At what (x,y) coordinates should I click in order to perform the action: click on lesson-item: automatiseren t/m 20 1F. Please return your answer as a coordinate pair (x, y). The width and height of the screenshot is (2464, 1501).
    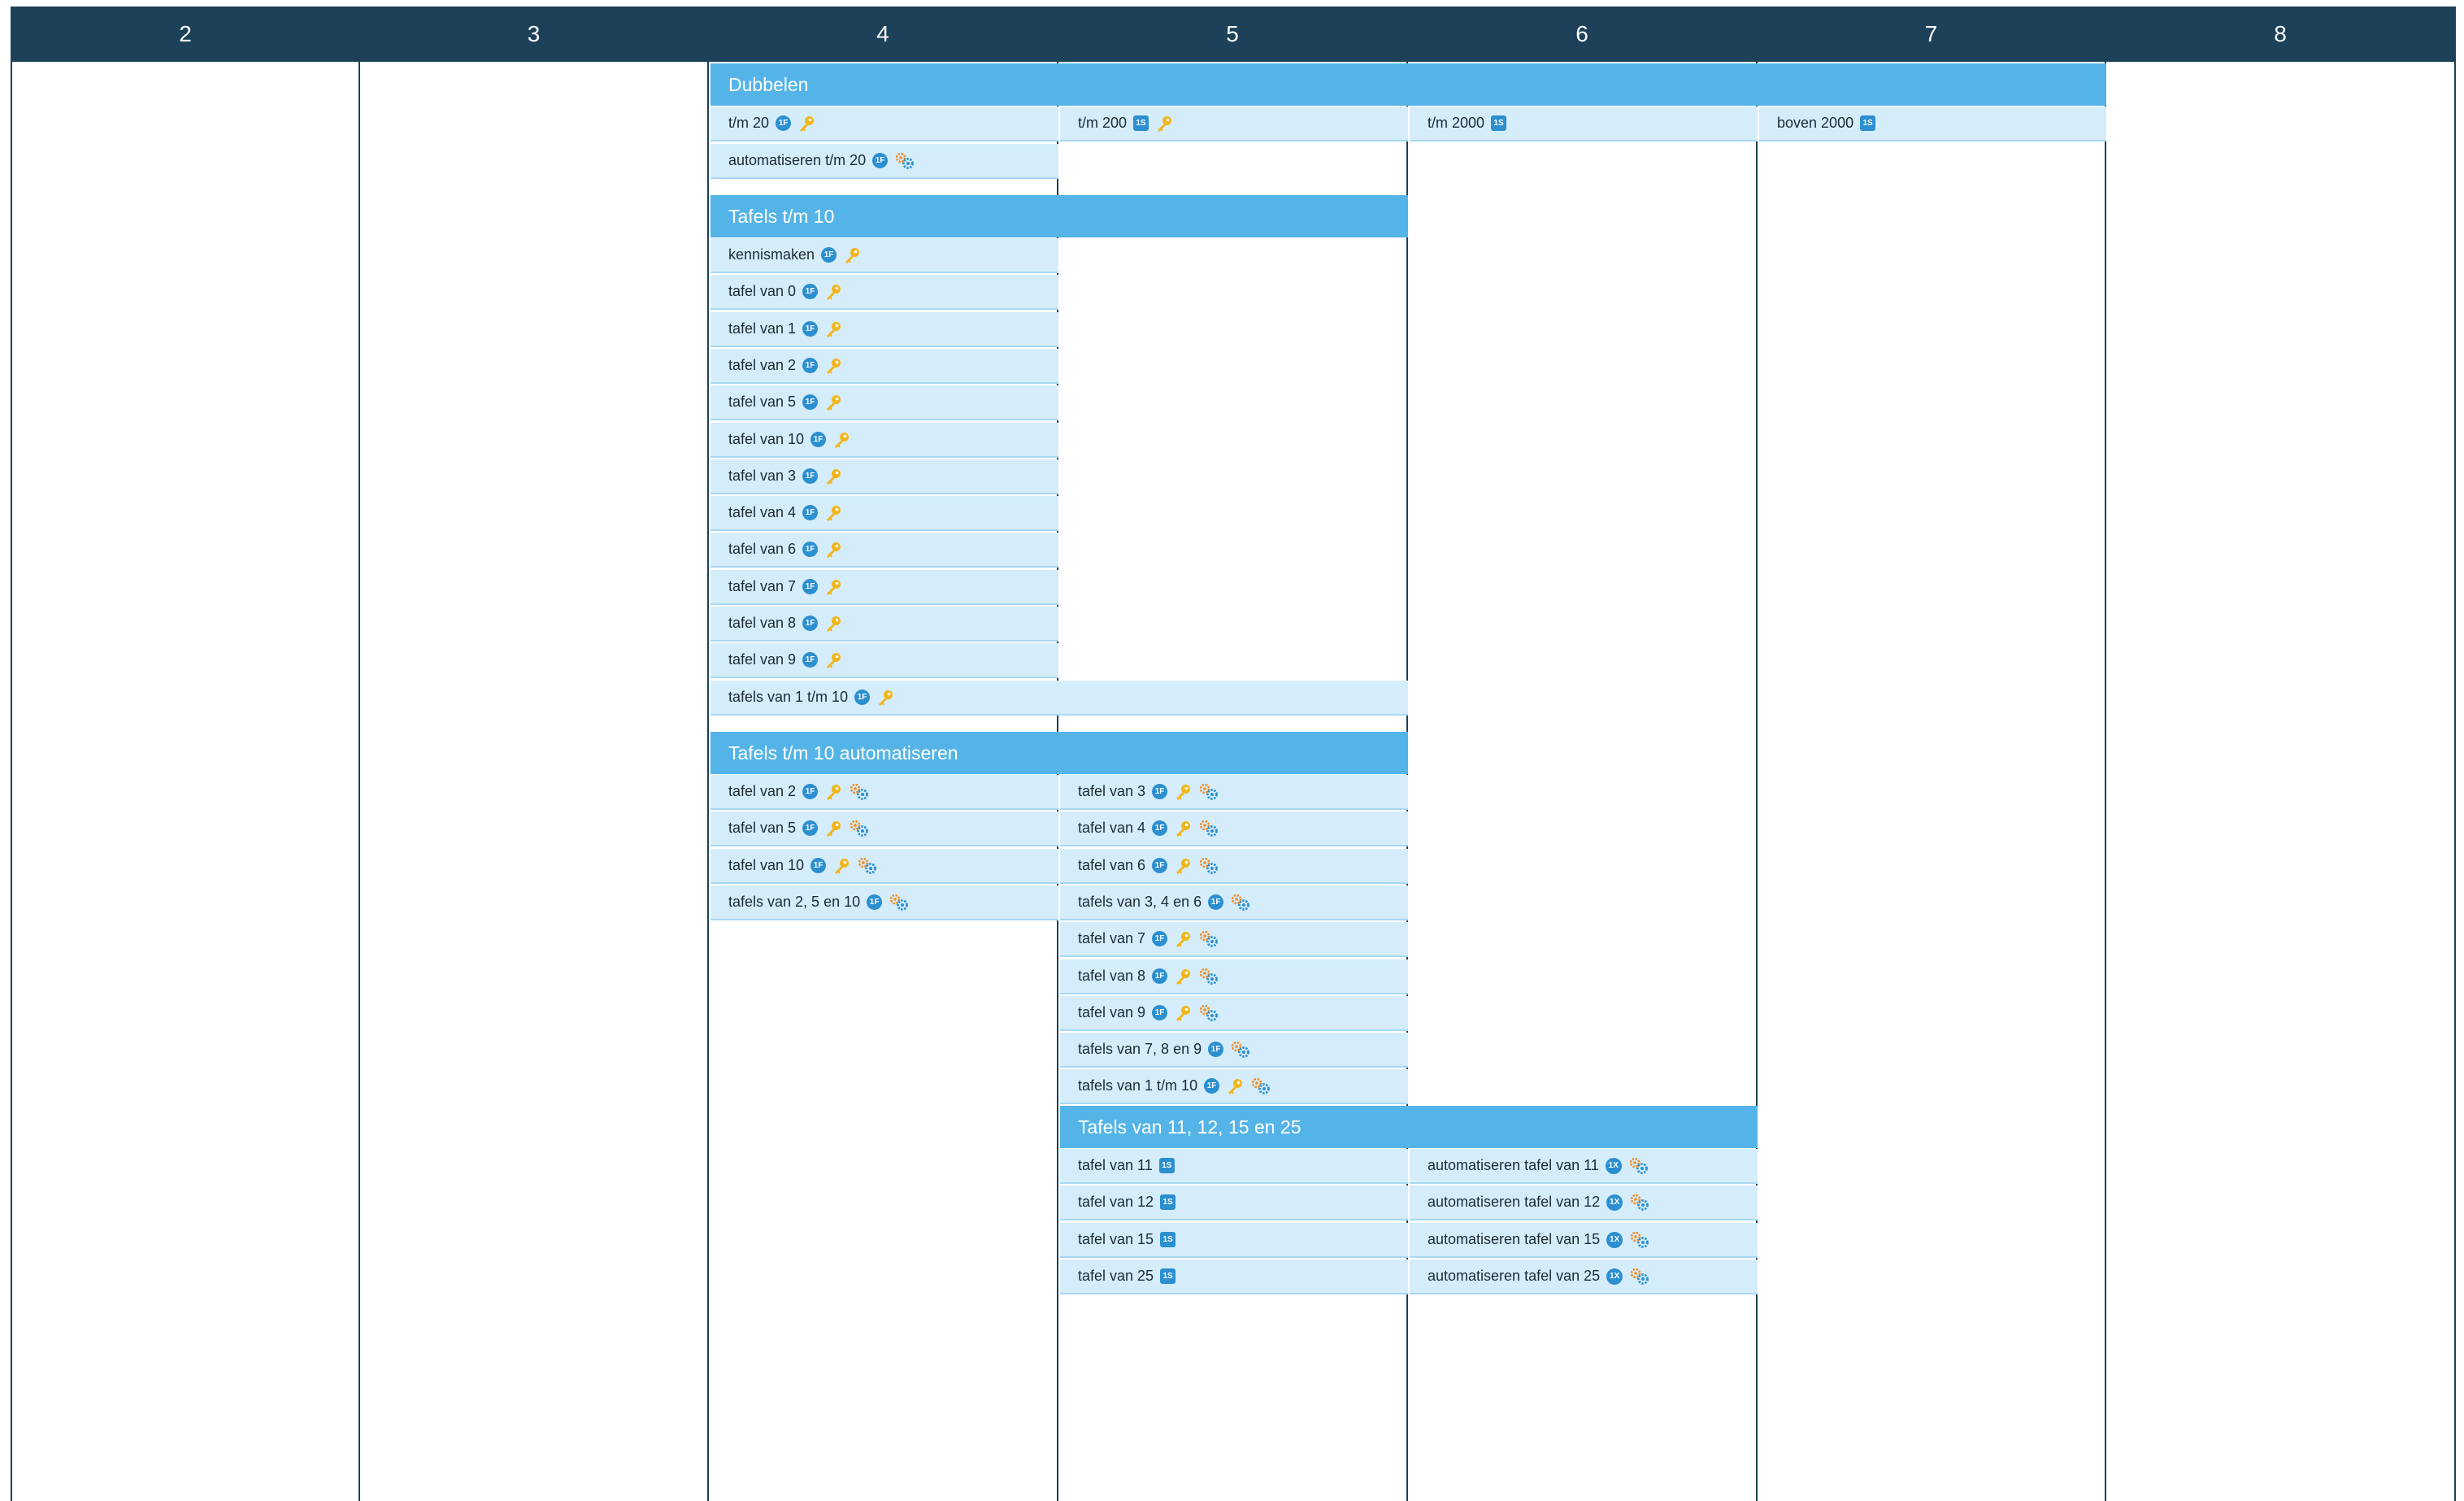
    Looking at the image, I should click on (885, 162).